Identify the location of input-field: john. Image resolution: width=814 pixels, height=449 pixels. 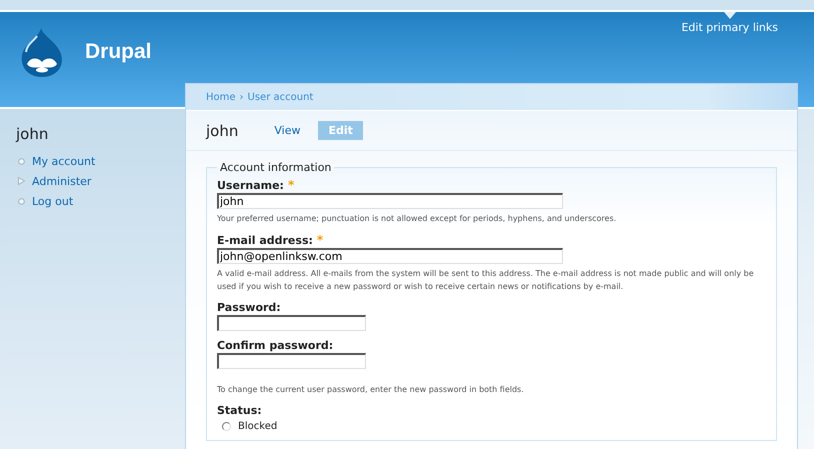
(390, 201).